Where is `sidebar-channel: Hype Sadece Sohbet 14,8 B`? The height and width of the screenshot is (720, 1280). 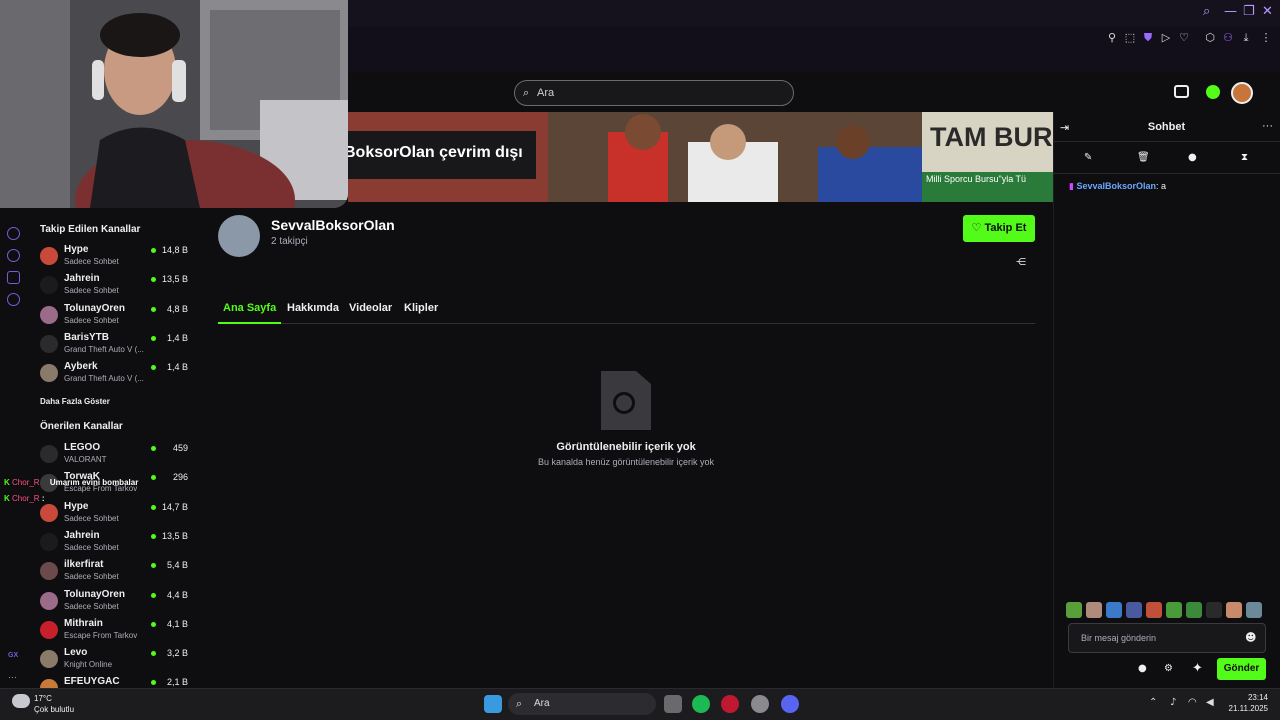
sidebar-channel: Hype Sadece Sohbet 14,8 B is located at coordinates (118, 258).